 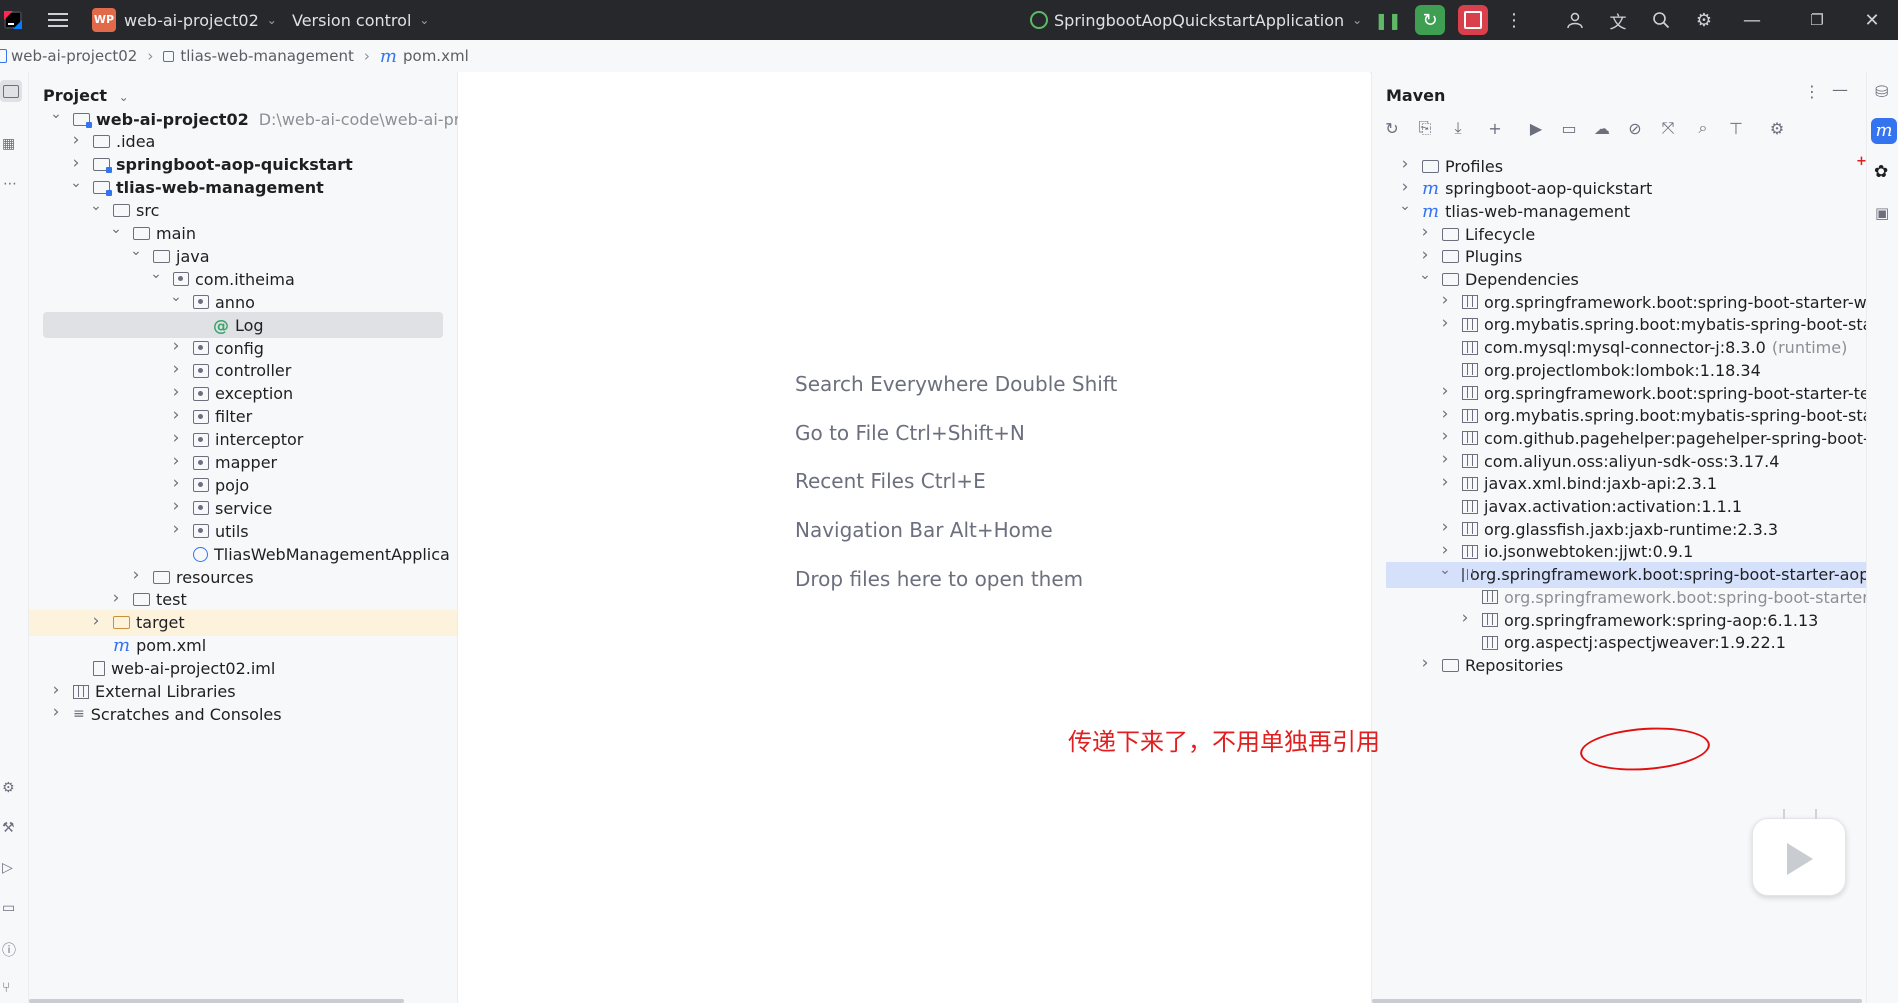 I want to click on reload-icon: ↻, so click(x=1392, y=128).